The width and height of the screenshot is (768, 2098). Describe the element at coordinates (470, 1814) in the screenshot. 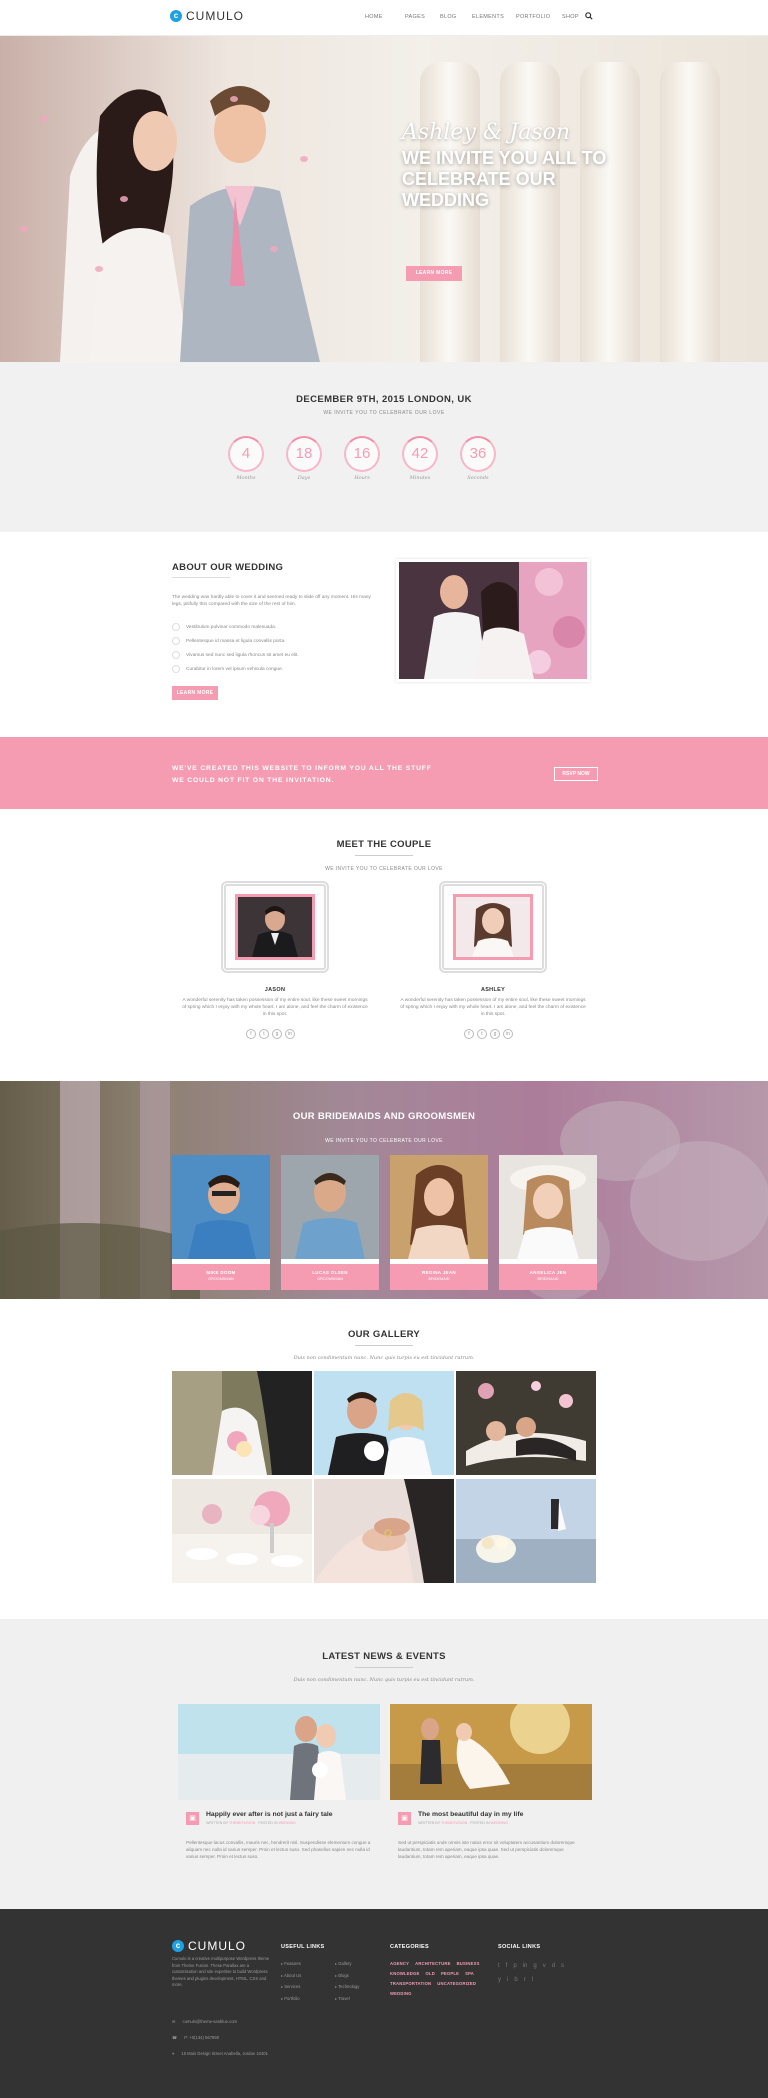

I see `post-title: The most beautiful day in my life` at that location.